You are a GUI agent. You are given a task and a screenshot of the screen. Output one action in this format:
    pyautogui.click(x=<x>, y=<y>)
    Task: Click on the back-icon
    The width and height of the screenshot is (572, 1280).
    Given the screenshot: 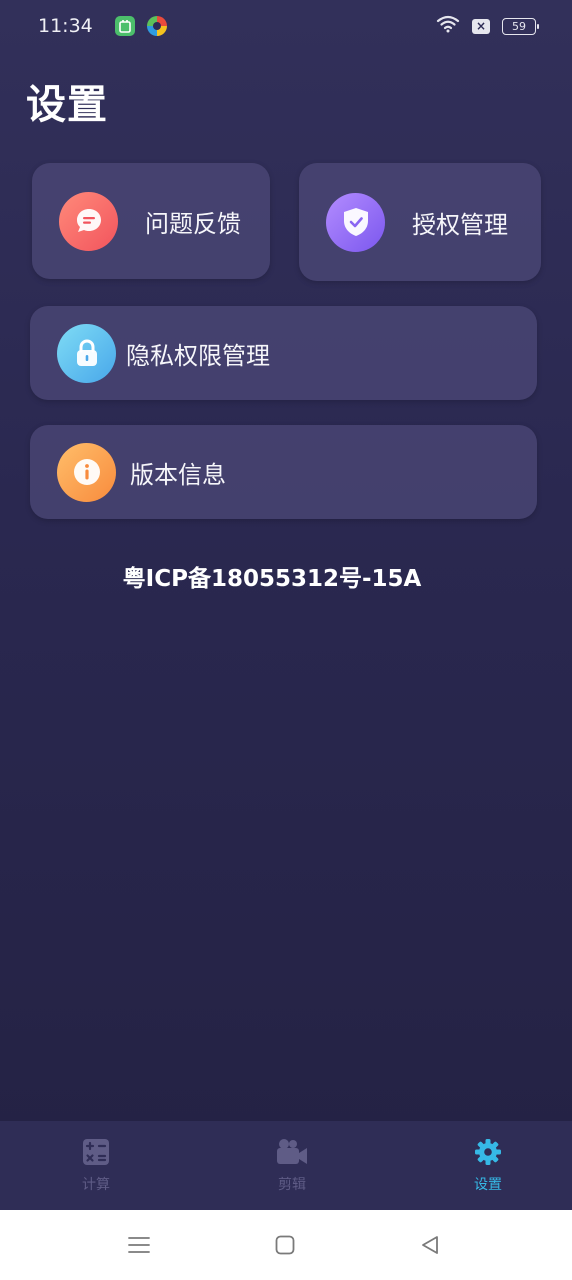 What is the action you would take?
    pyautogui.click(x=430, y=1245)
    